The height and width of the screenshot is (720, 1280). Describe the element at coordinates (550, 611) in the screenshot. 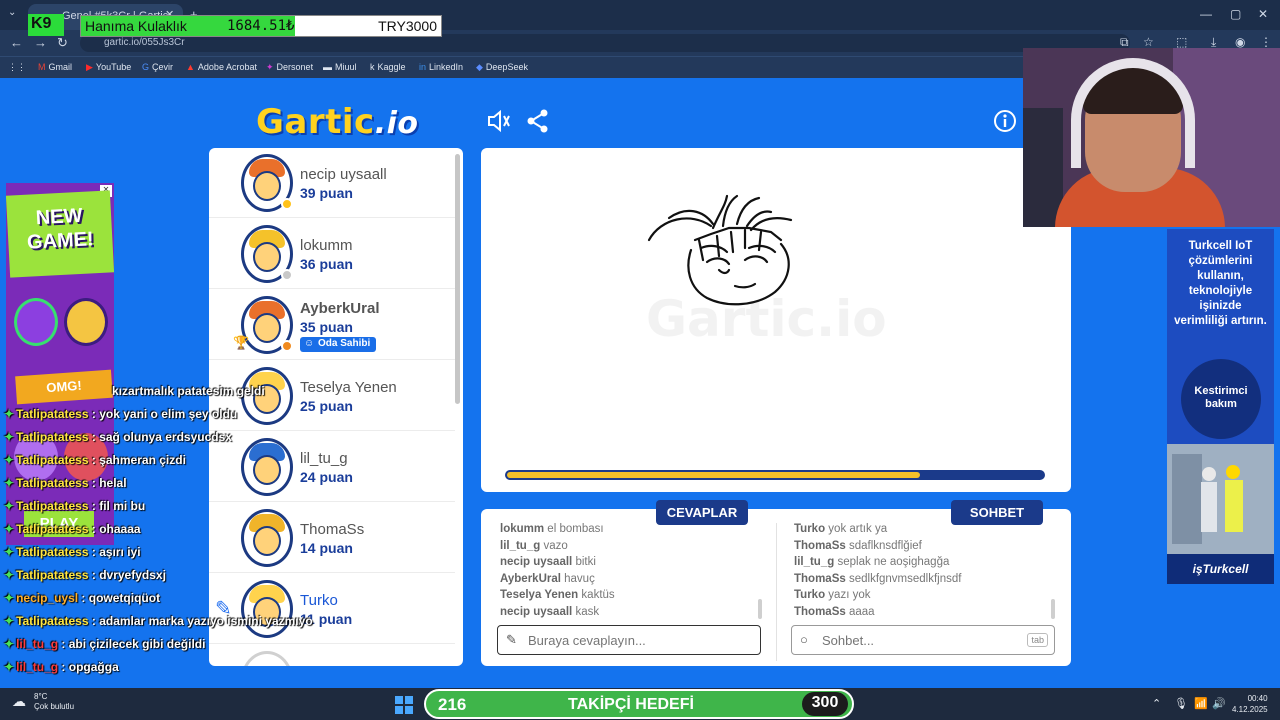

I see `answer-message: necip uysaall kask` at that location.